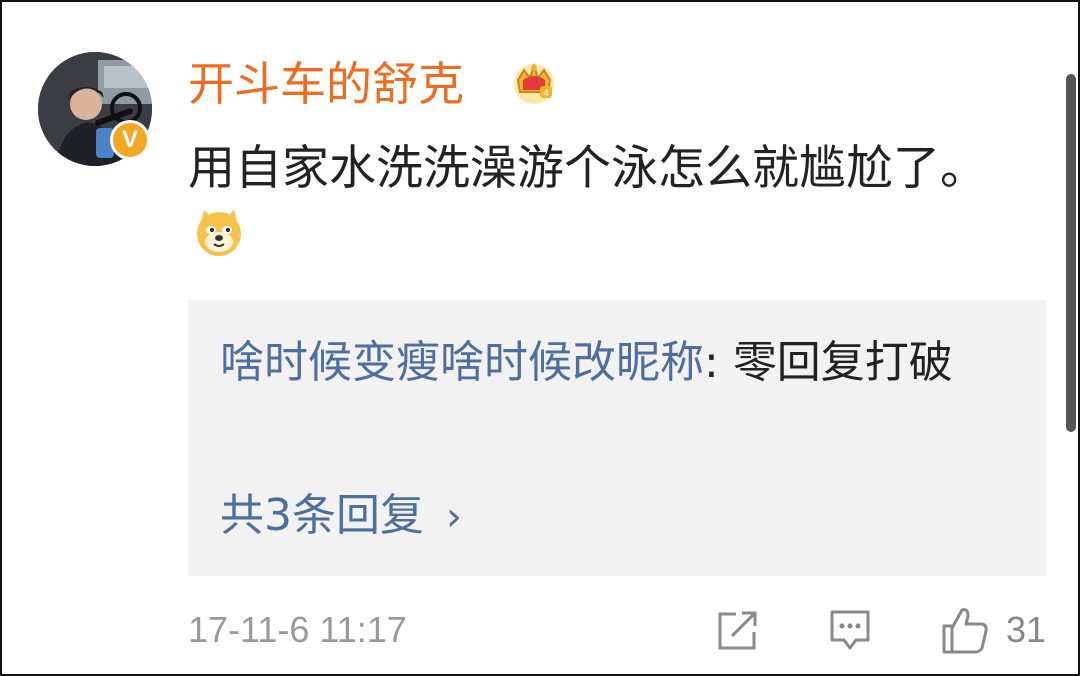 This screenshot has width=1080, height=676. What do you see at coordinates (322, 515) in the screenshot?
I see `reply-count-label: 共3条回复` at bounding box center [322, 515].